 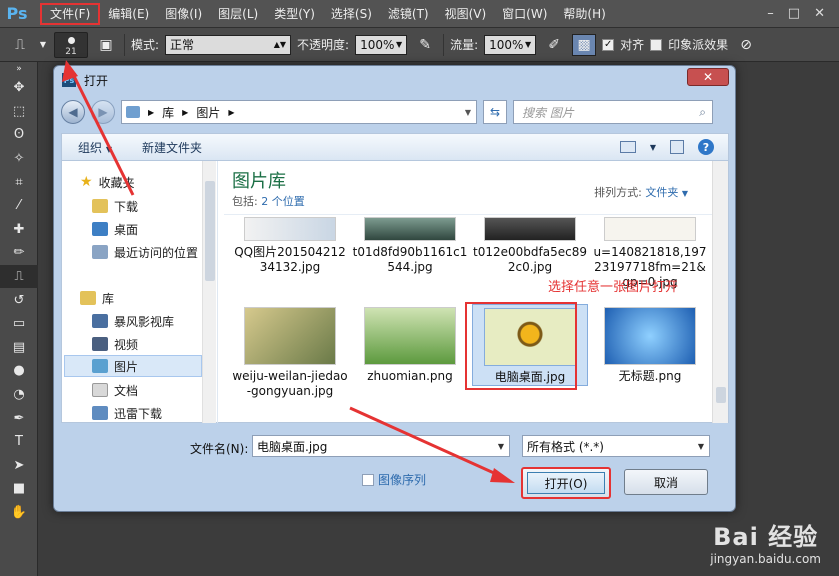 What do you see at coordinates (128, 14) in the screenshot?
I see `menu-edit: 编辑(E)` at bounding box center [128, 14].